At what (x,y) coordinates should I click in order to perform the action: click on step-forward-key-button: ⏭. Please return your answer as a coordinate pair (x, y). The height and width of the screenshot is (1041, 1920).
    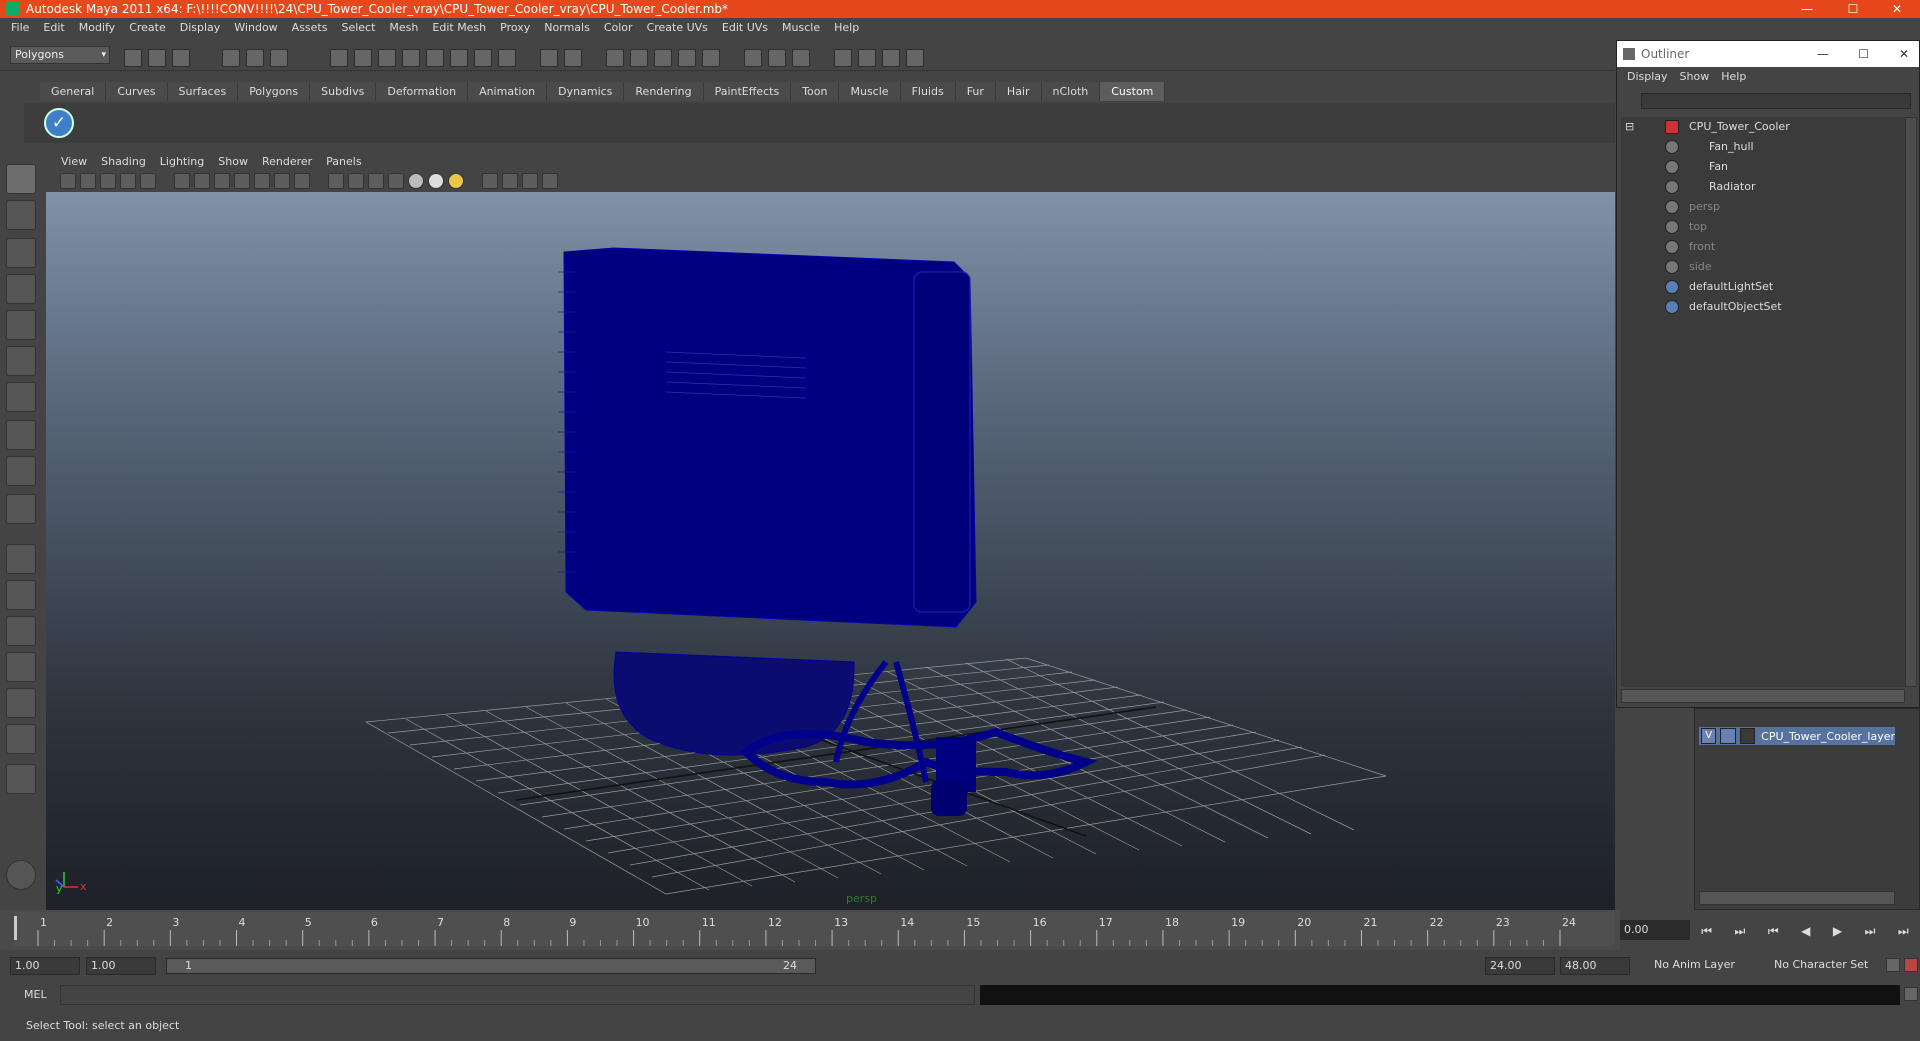
    Looking at the image, I should click on (1870, 931).